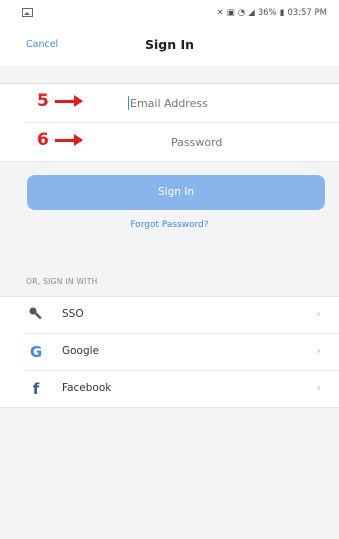 The image size is (339, 539). Describe the element at coordinates (255, 142) in the screenshot. I see `password-field` at that location.